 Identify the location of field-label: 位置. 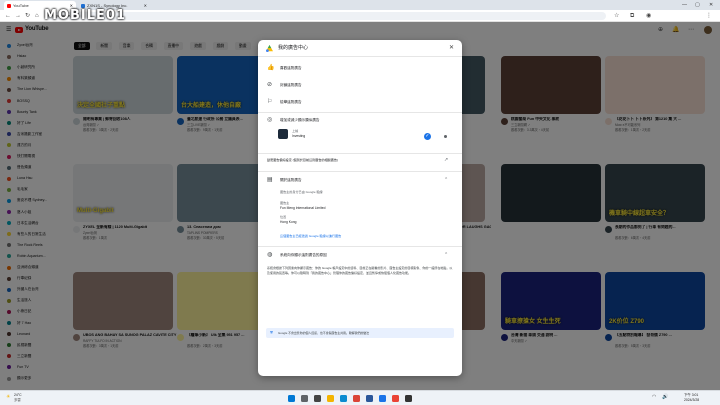
(283, 217).